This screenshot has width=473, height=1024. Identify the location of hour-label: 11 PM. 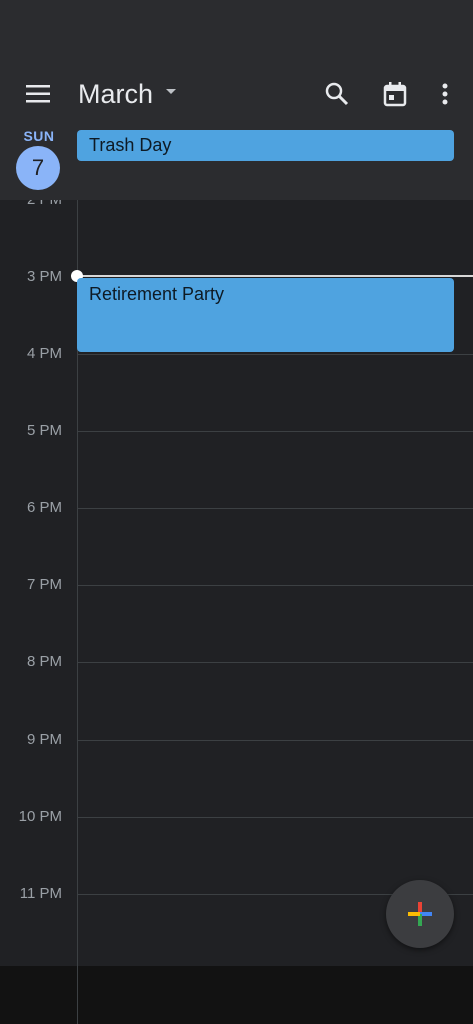
(40, 893).